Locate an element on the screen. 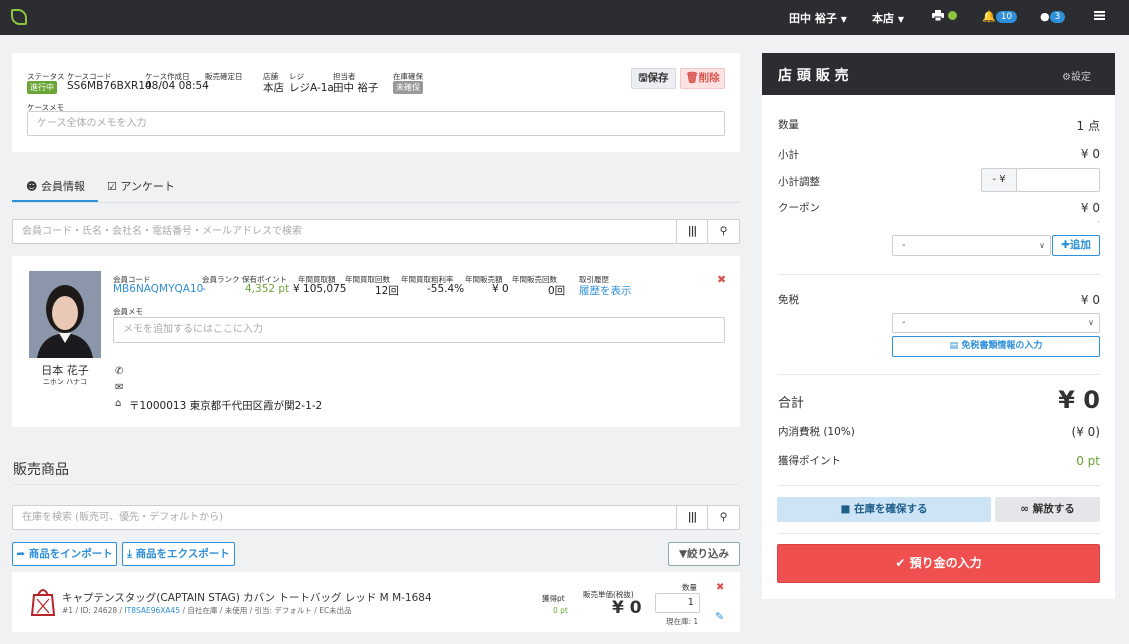 The image size is (1129, 644). add-coupon-button: ✚追加 is located at coordinates (1076, 245).